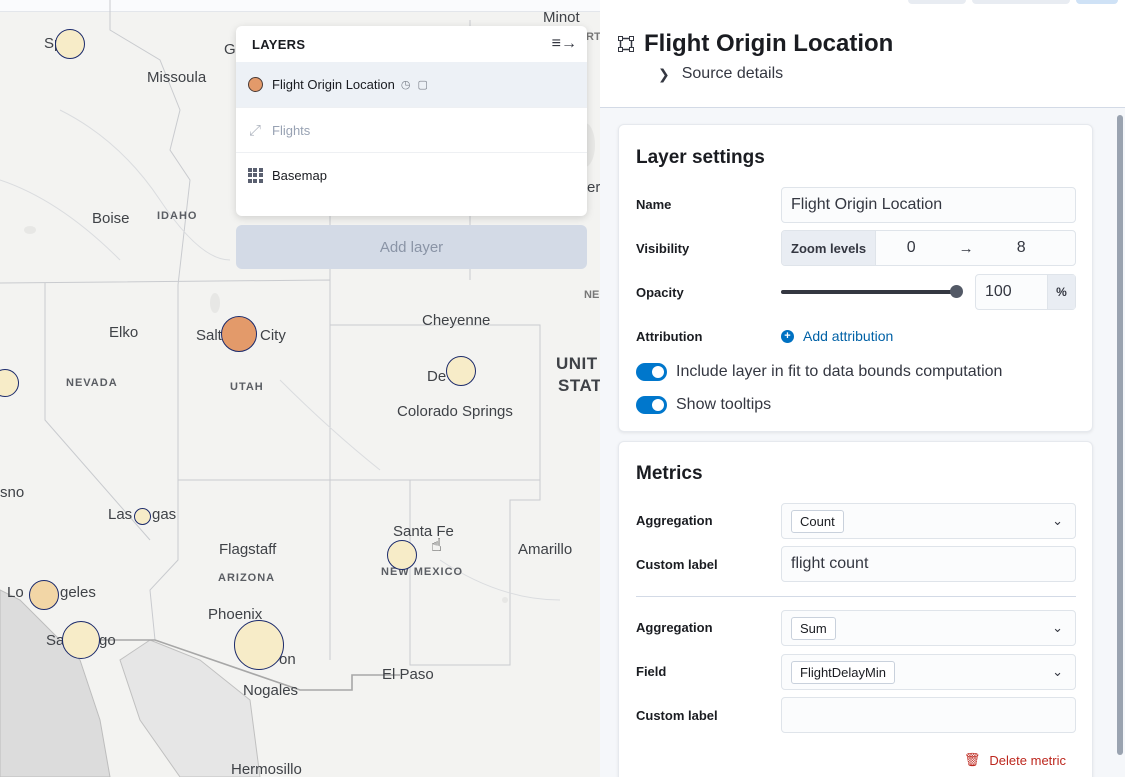 This screenshot has width=1125, height=777. What do you see at coordinates (142, 516) in the screenshot?
I see `map-bubble-las-vegas` at bounding box center [142, 516].